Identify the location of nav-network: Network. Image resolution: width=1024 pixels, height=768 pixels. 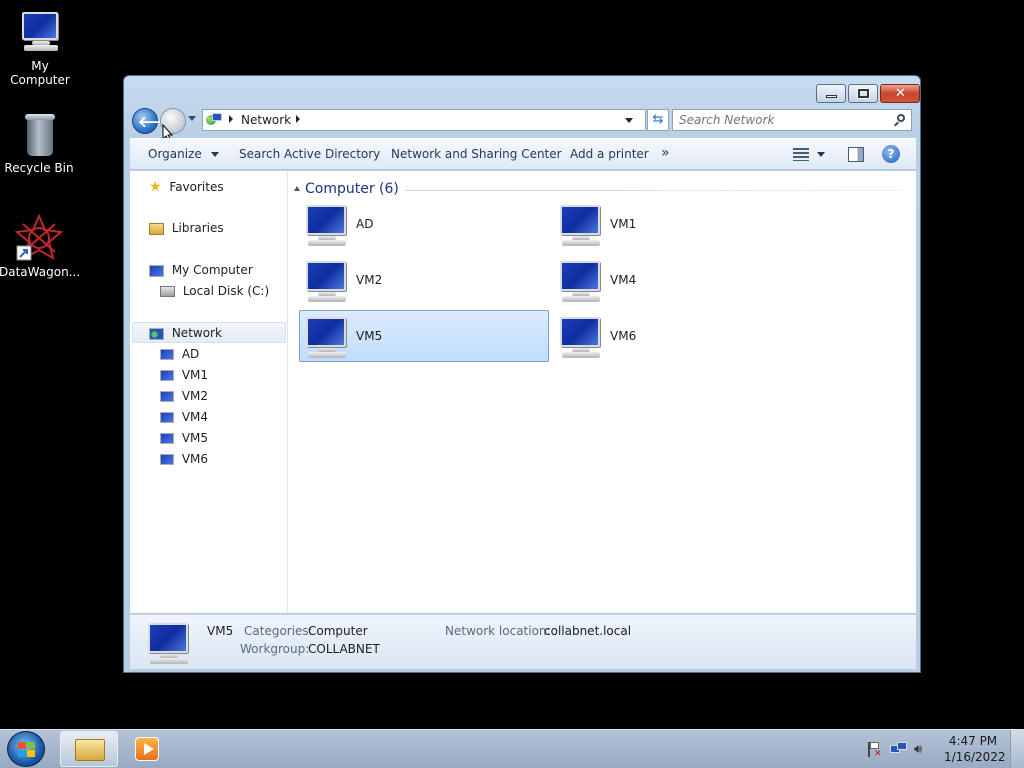
(185, 333).